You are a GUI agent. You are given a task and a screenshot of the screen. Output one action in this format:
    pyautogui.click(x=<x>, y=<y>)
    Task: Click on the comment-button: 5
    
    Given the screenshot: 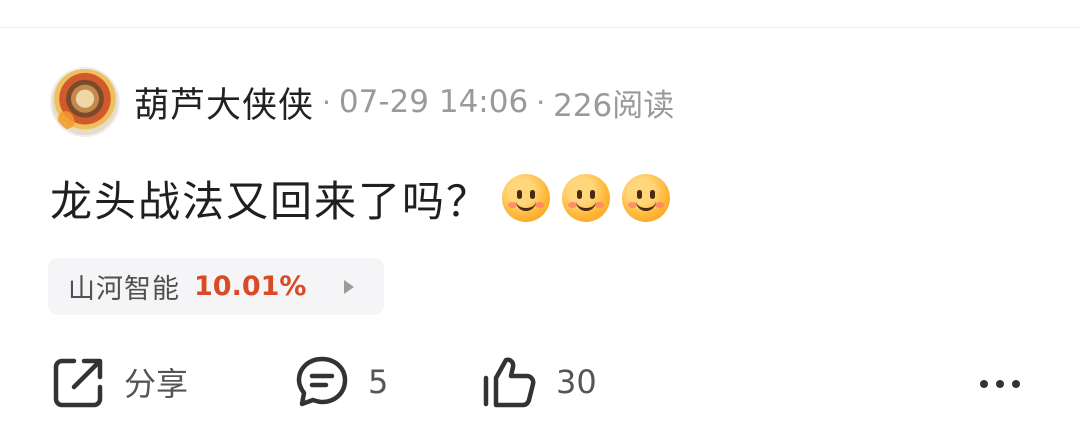 What is the action you would take?
    pyautogui.click(x=341, y=382)
    